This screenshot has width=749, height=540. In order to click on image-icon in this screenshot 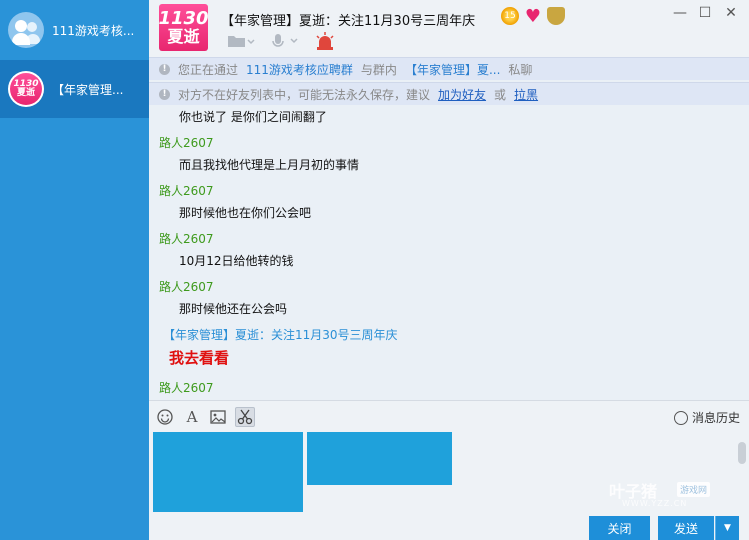, I will do `click(218, 417)`.